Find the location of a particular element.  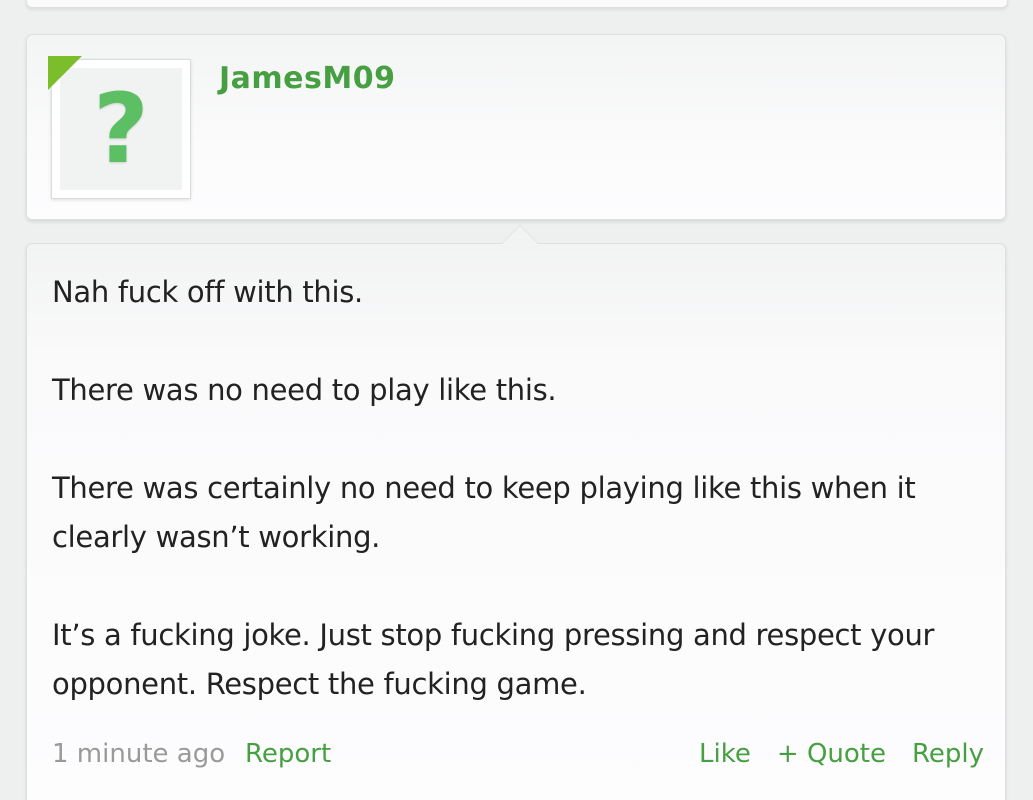

previous-post-card is located at coordinates (517, 4).